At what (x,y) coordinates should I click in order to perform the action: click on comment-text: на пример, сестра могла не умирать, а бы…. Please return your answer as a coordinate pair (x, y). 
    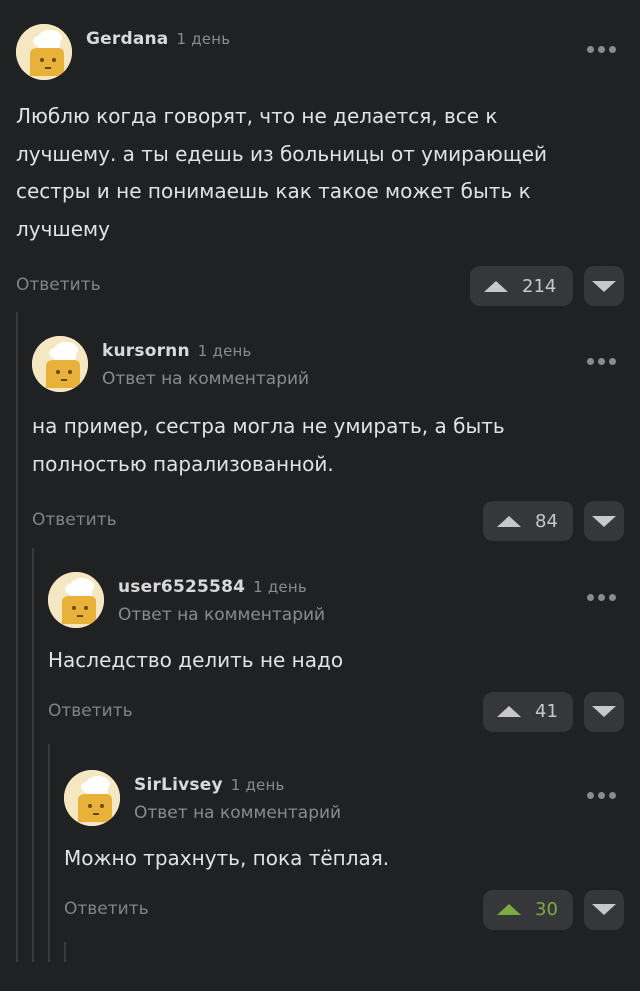
    Looking at the image, I should click on (268, 445).